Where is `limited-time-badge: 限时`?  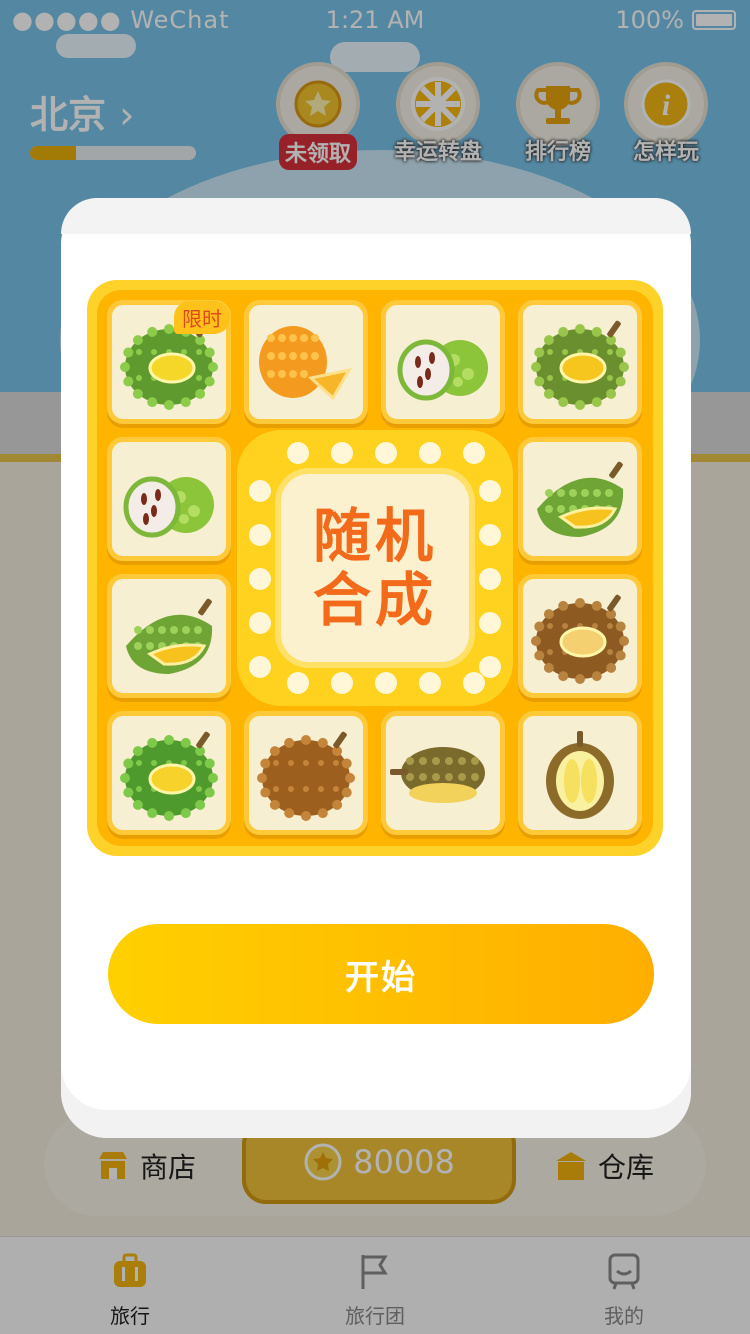
limited-time-badge: 限时 is located at coordinates (202, 317).